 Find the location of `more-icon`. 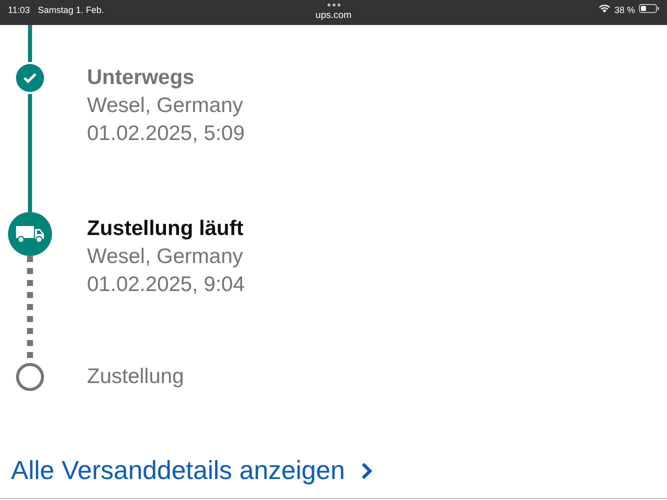

more-icon is located at coordinates (333, 5).